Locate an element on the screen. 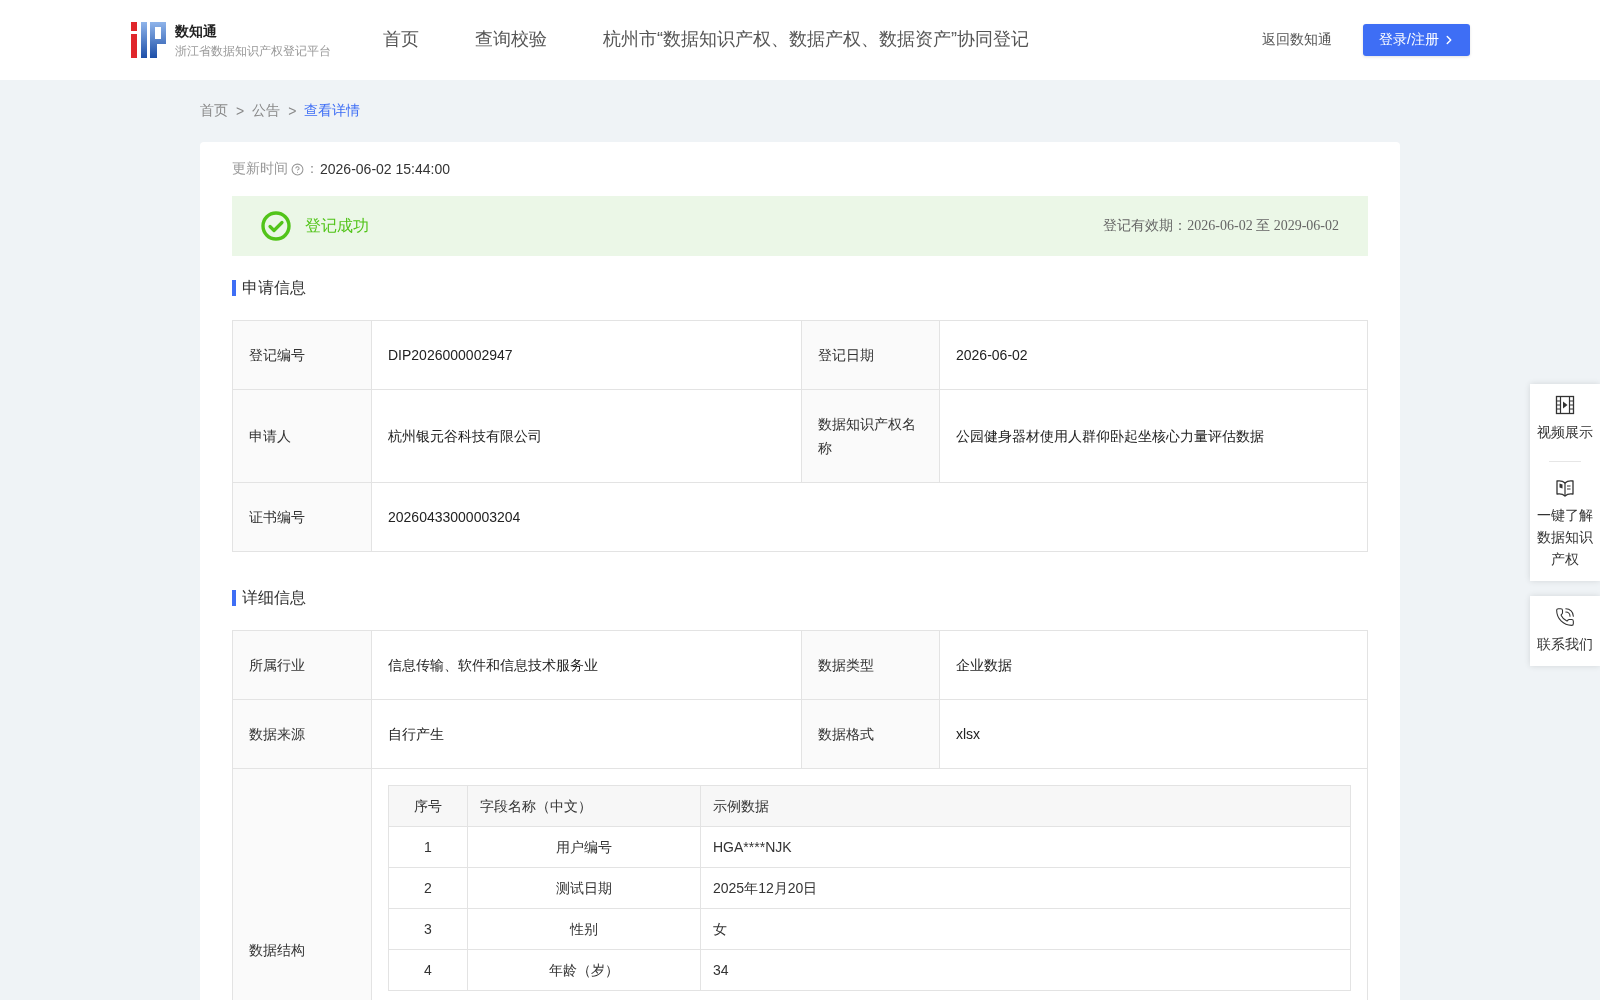  nav-link: 查询校验 is located at coordinates (511, 40).